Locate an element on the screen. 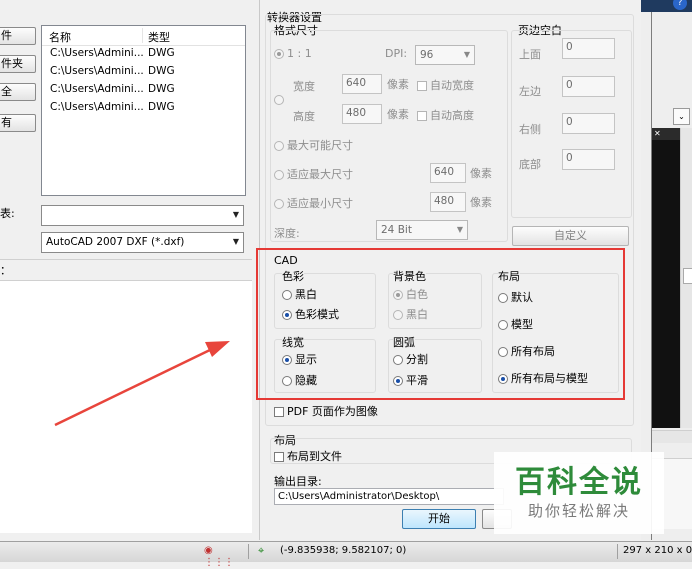  status-icons: ◉ ⋮⋮⋮ is located at coordinates (222, 556).